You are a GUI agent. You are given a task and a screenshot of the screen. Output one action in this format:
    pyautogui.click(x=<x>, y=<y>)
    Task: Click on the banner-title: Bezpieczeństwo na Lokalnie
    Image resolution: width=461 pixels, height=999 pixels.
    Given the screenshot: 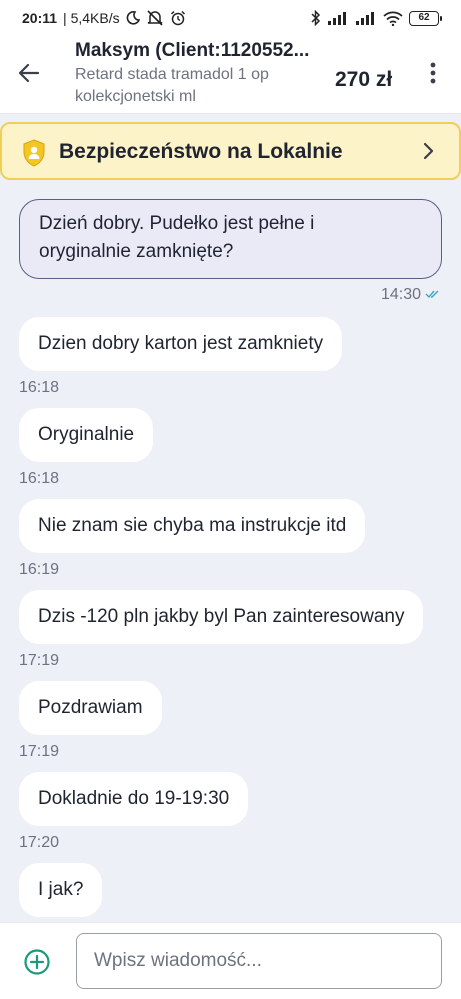 What is the action you would take?
    pyautogui.click(x=201, y=151)
    